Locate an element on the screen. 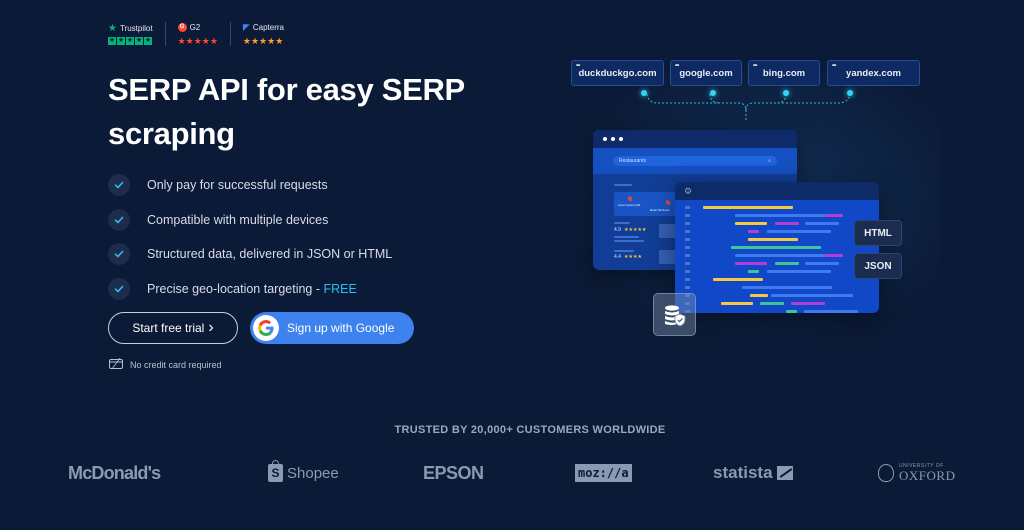 The width and height of the screenshot is (1024, 530). engine-label: google.com is located at coordinates (706, 73).